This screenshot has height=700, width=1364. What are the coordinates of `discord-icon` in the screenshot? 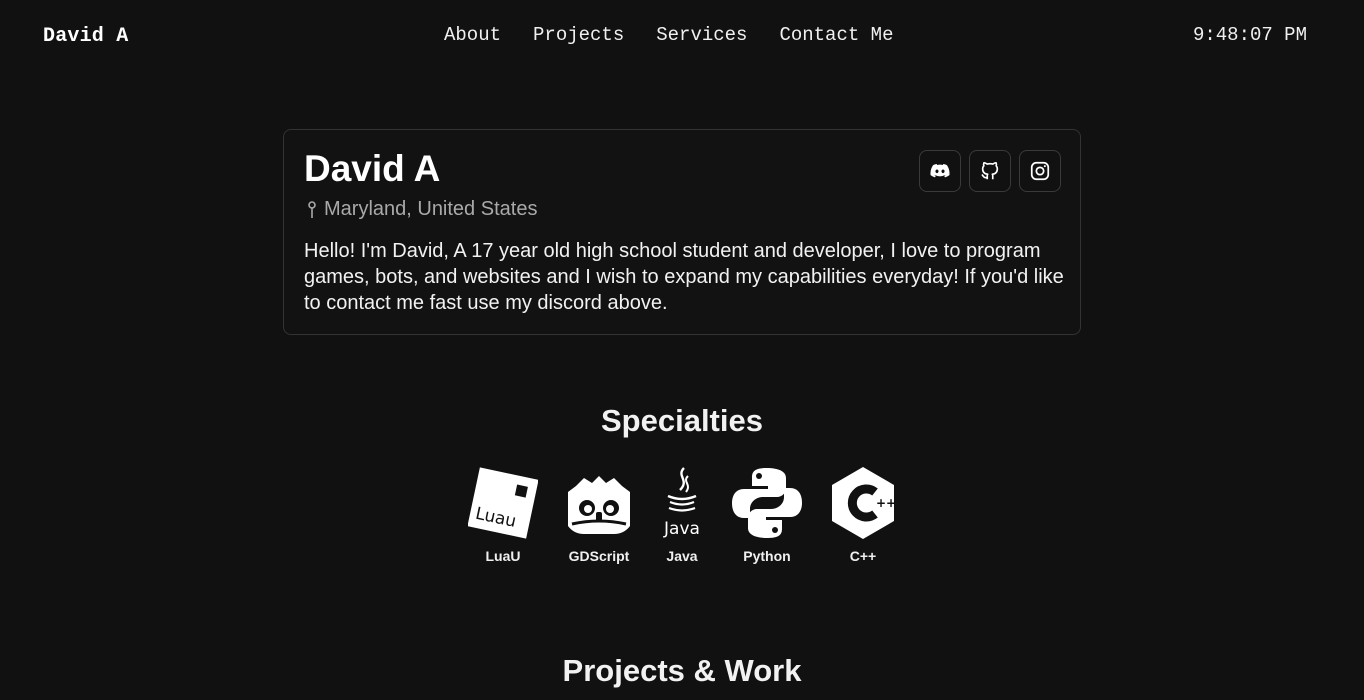 It's located at (940, 171).